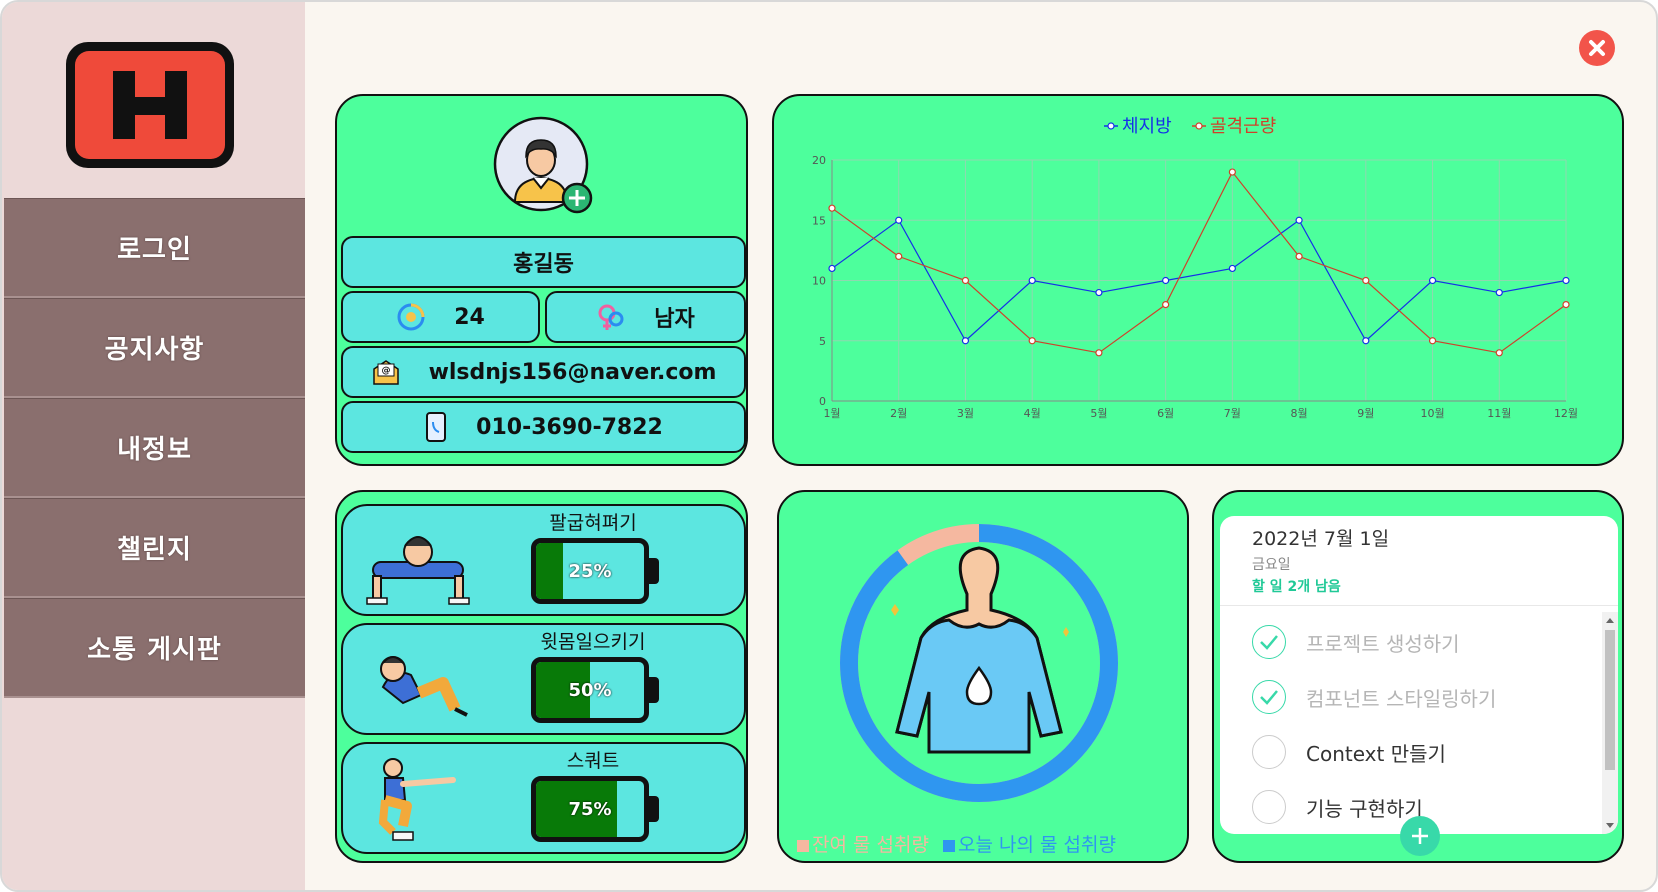 Image resolution: width=1658 pixels, height=892 pixels. Describe the element at coordinates (803, 845) in the screenshot. I see `legend-remaining-swatch` at that location.